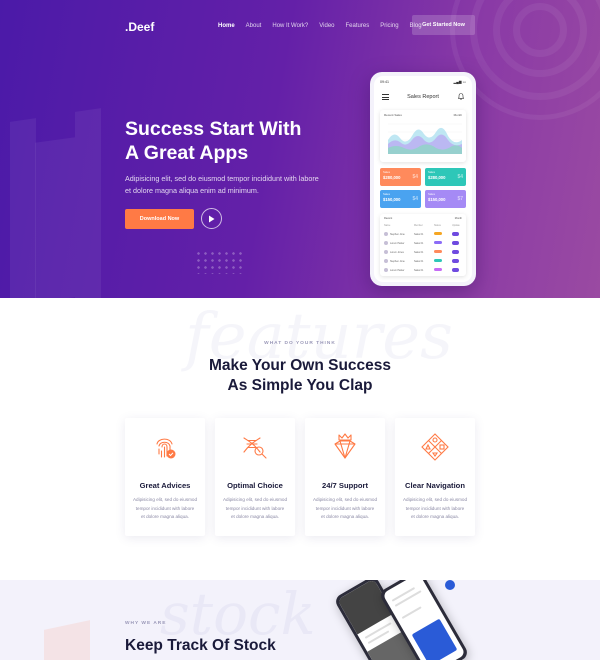 This screenshot has width=600, height=660. I want to click on row-name: Lorem Parker, so click(397, 243).